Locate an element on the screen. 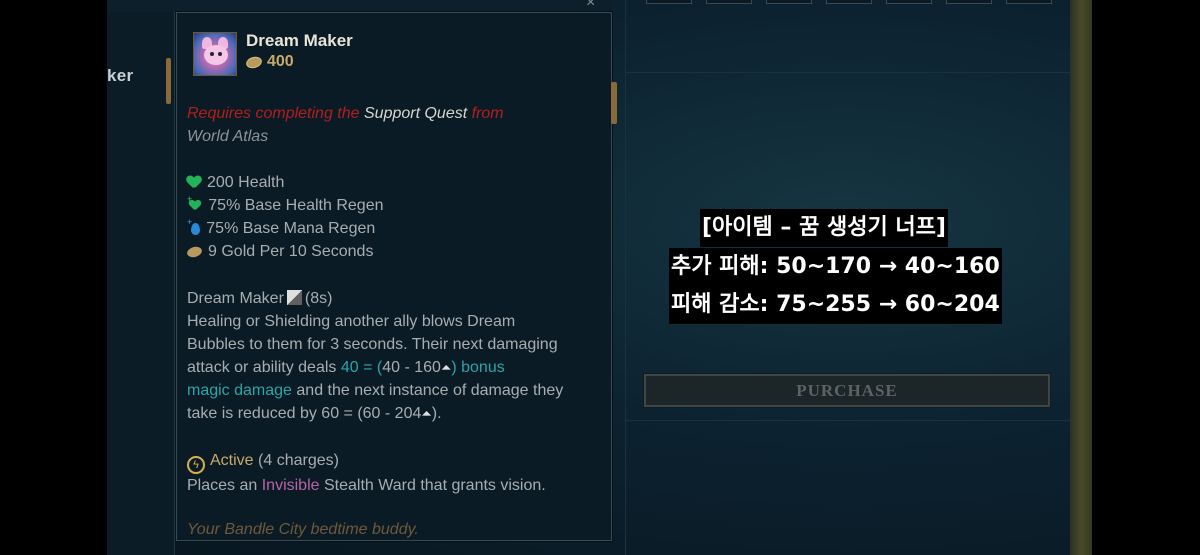  mana-regen-icon: + is located at coordinates (194, 228).